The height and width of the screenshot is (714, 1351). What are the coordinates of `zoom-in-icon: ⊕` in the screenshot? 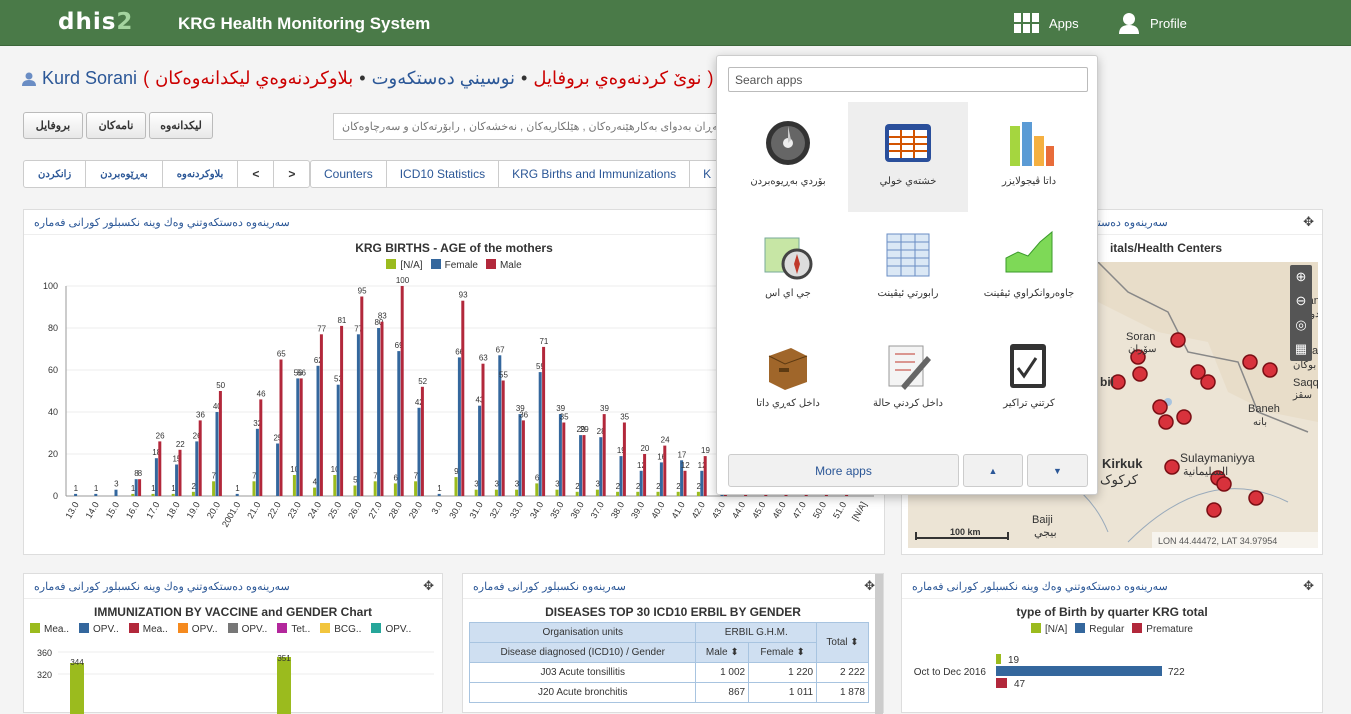 It's located at (1301, 277).